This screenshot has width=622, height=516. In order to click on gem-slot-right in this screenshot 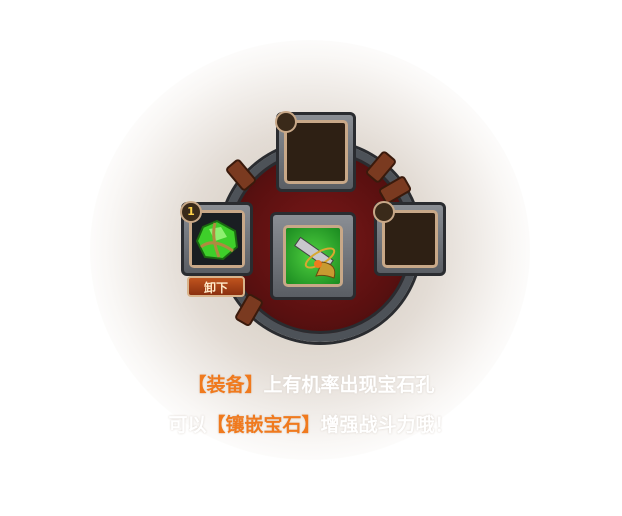, I will do `click(409, 238)`.